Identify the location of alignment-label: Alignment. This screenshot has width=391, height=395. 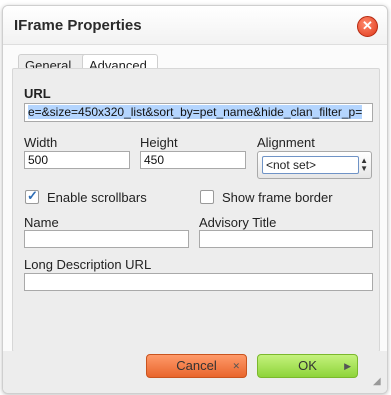
(286, 142).